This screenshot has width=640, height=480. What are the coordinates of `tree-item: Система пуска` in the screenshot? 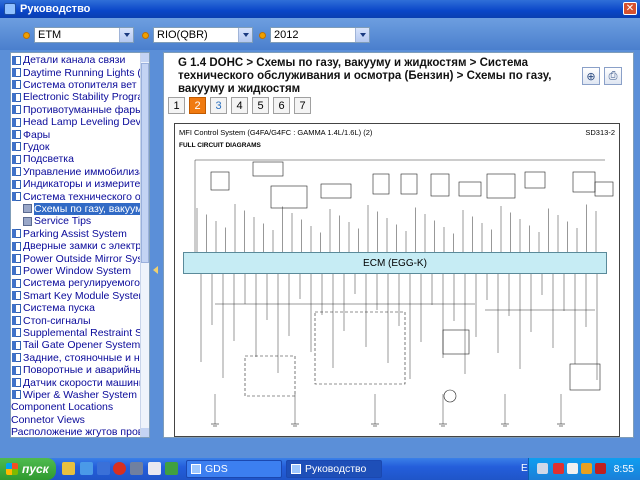 It's located at (53, 308).